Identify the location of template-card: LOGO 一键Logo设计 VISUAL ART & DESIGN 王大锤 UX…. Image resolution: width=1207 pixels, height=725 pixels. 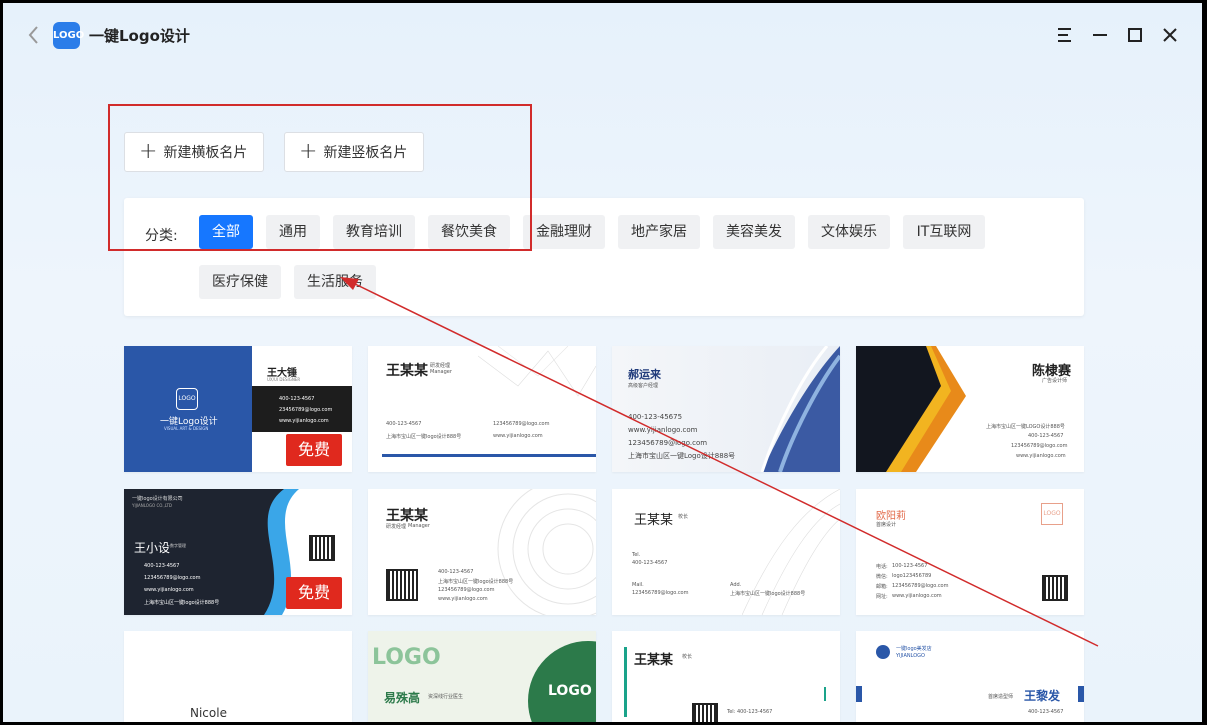
(238, 409).